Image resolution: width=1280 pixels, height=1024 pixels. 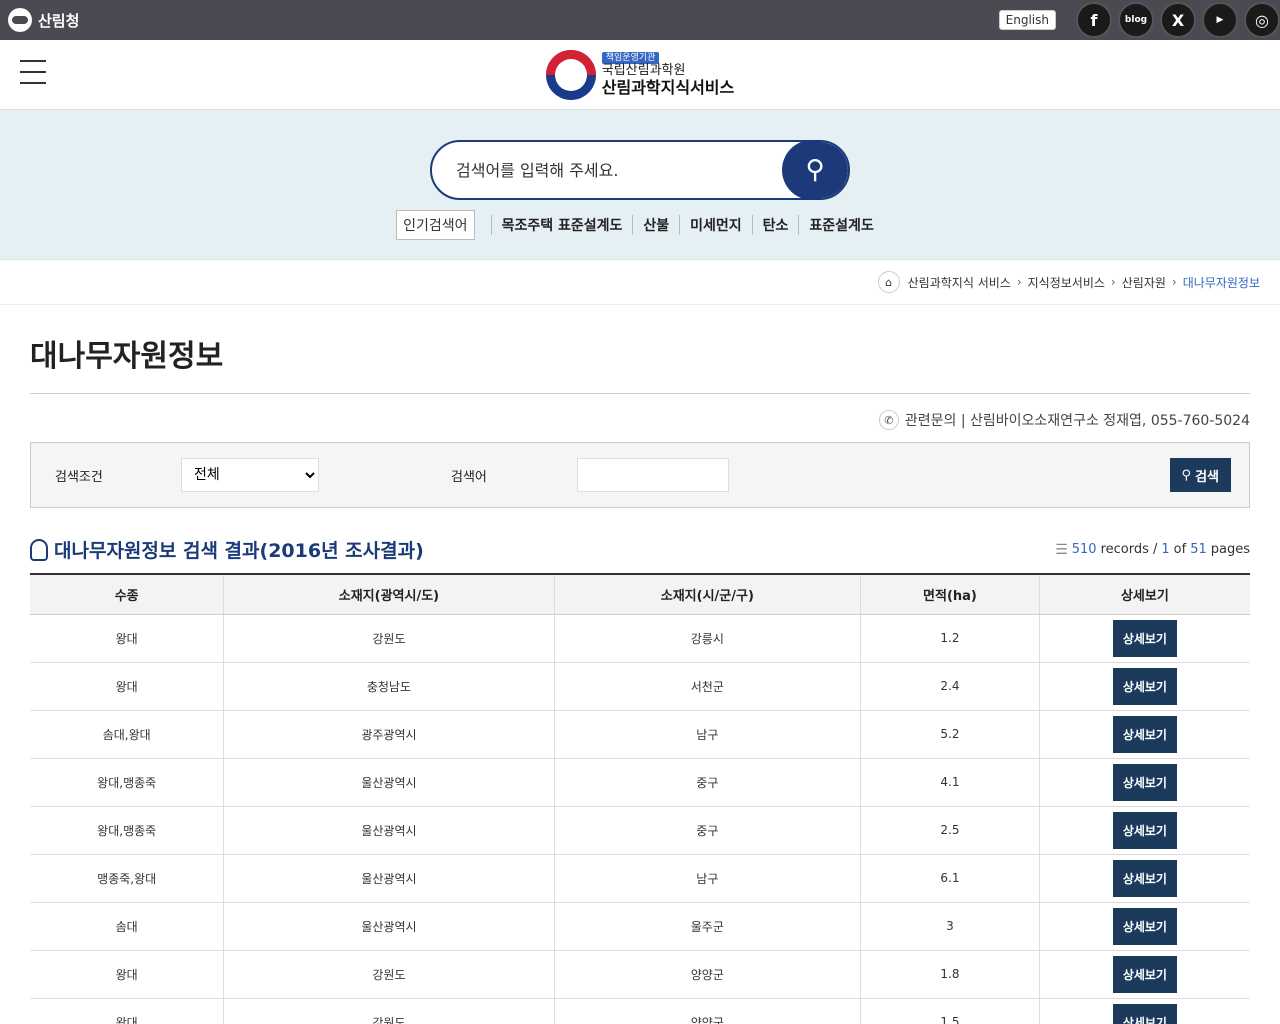 What do you see at coordinates (775, 225) in the screenshot?
I see `keyword-link: 탄소` at bounding box center [775, 225].